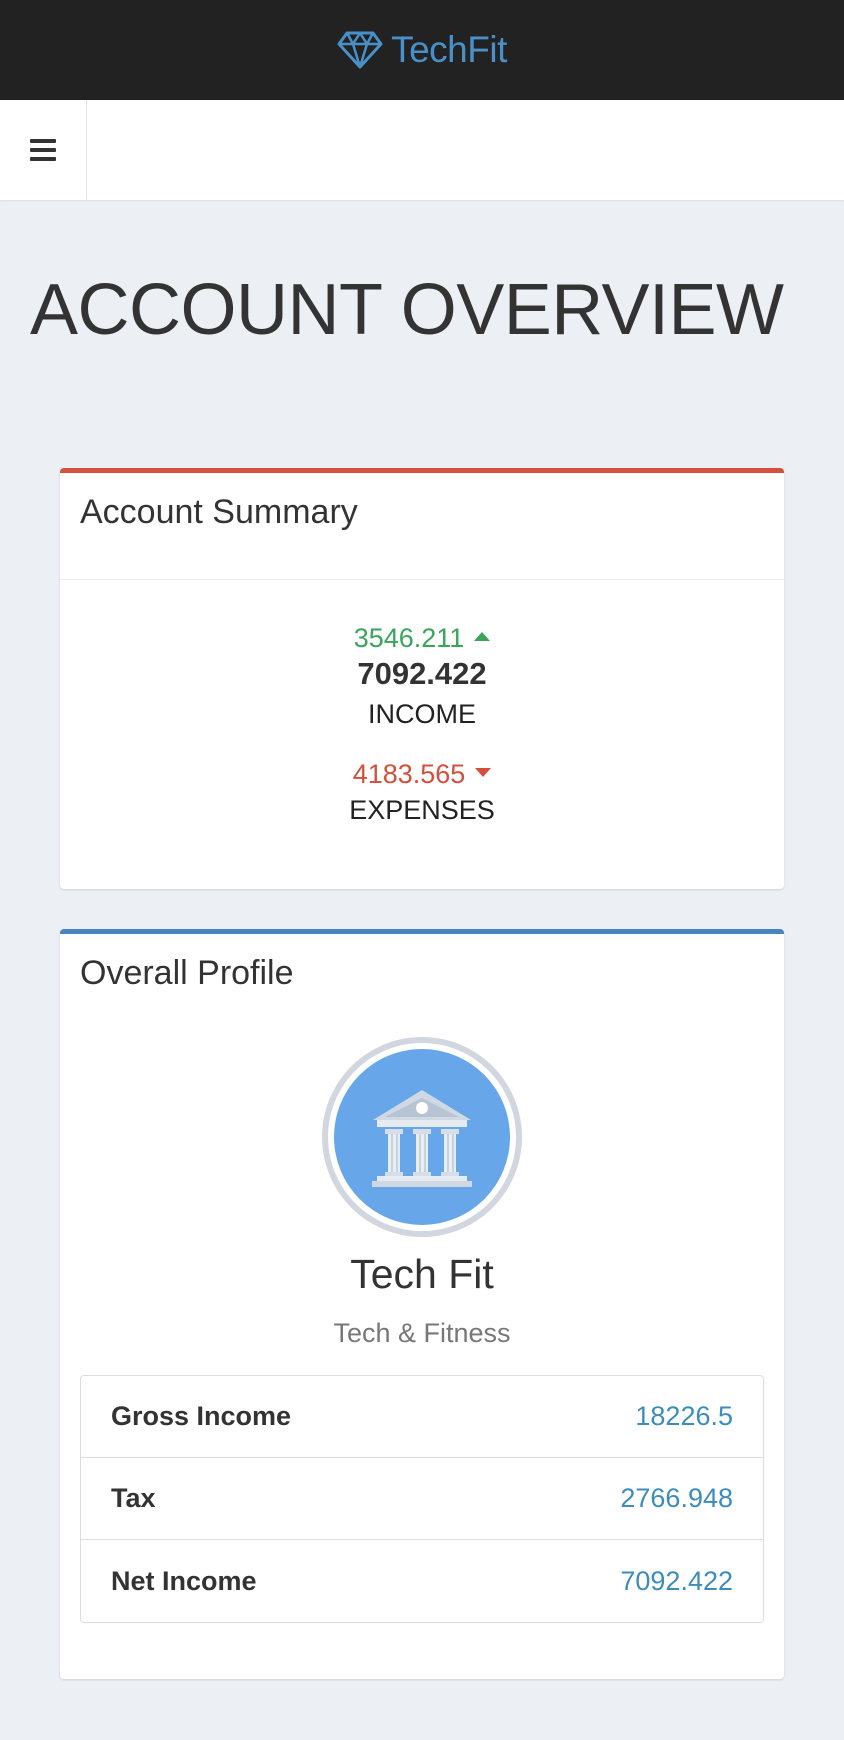 Image resolution: width=844 pixels, height=1740 pixels. I want to click on account-summary-title: Account Summary, so click(422, 526).